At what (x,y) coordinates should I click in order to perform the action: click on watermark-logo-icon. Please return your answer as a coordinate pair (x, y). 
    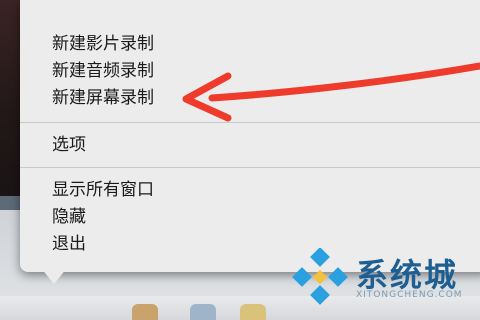
    Looking at the image, I should click on (320, 276).